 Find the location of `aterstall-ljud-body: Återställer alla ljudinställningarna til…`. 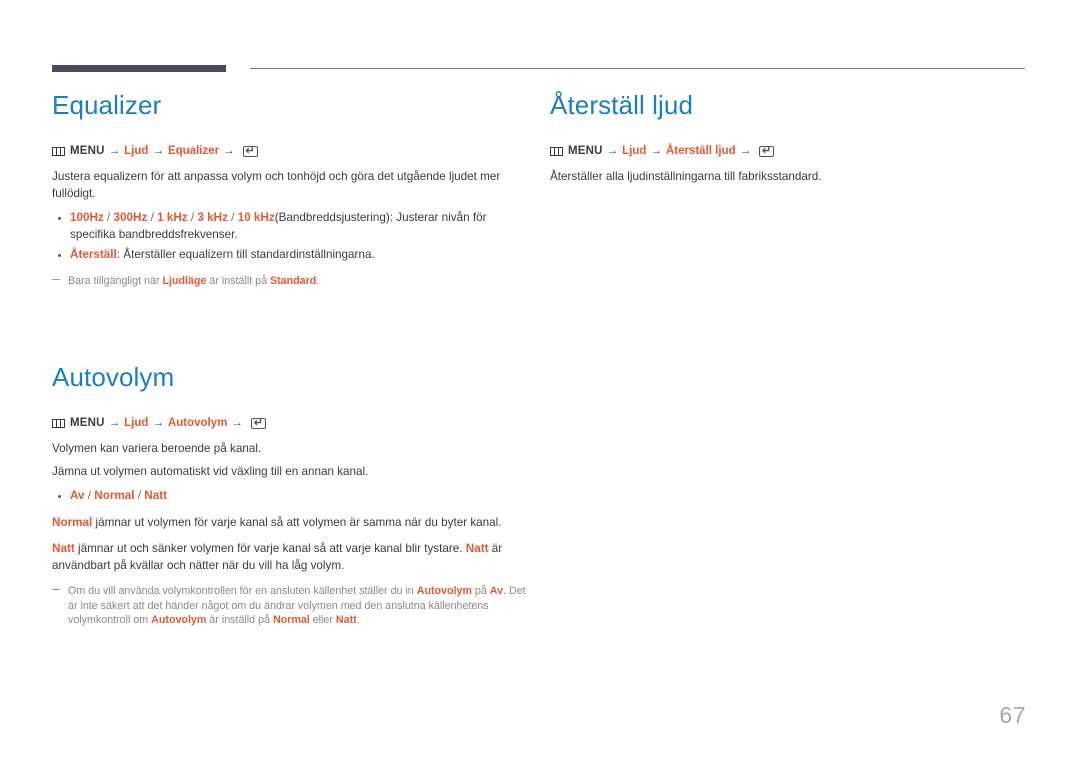

aterstall-ljud-body: Återställer alla ljudinställningarna til… is located at coordinates (686, 176).